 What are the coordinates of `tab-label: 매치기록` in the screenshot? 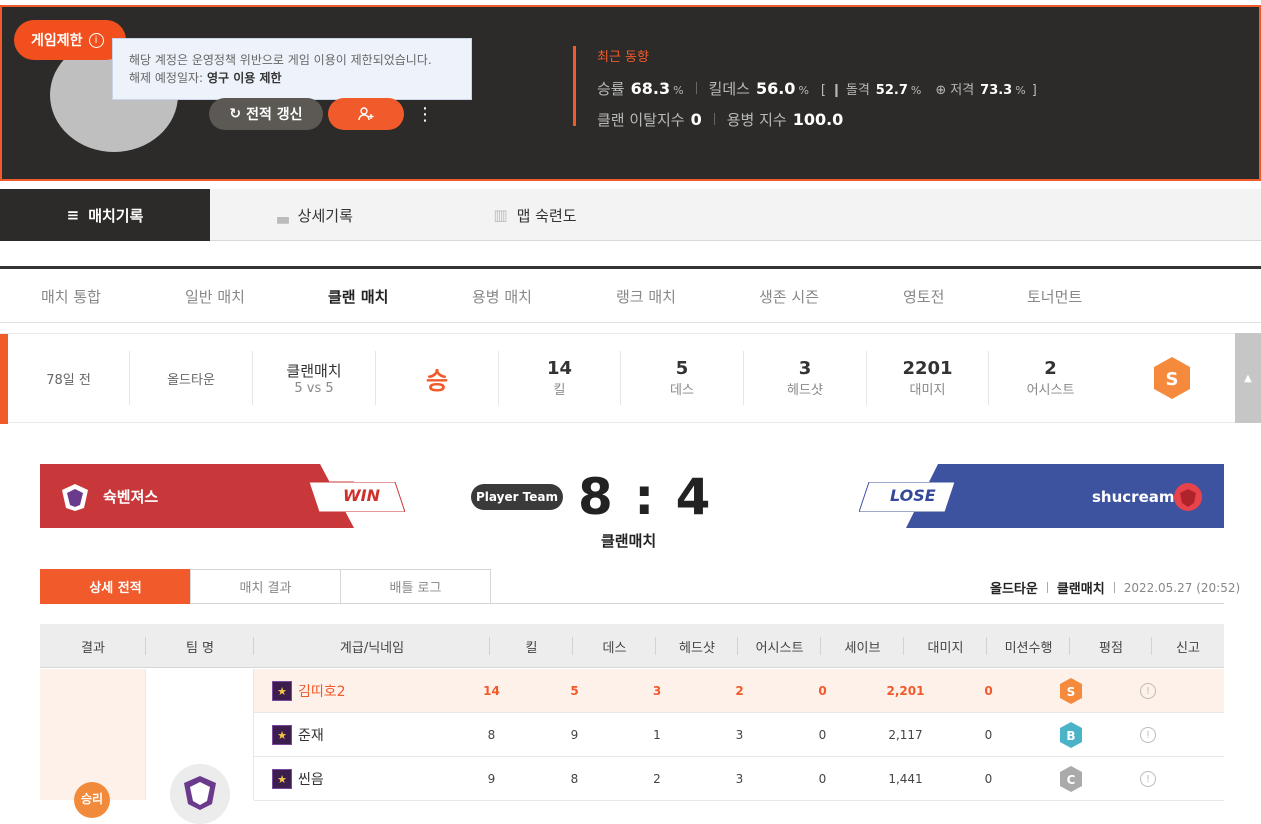 It's located at (116, 215).